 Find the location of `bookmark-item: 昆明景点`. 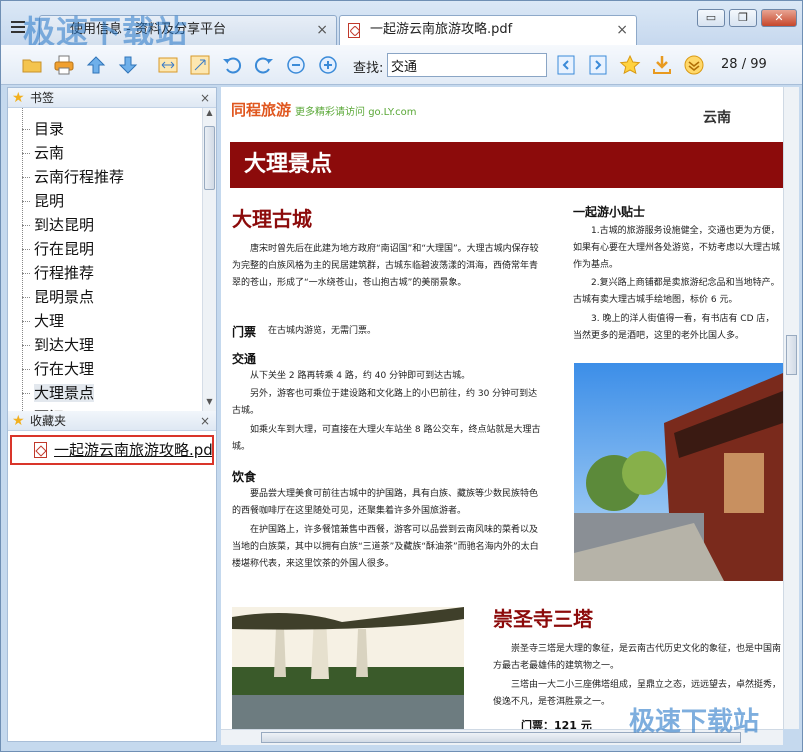

bookmark-item: 昆明景点 is located at coordinates (112, 297).